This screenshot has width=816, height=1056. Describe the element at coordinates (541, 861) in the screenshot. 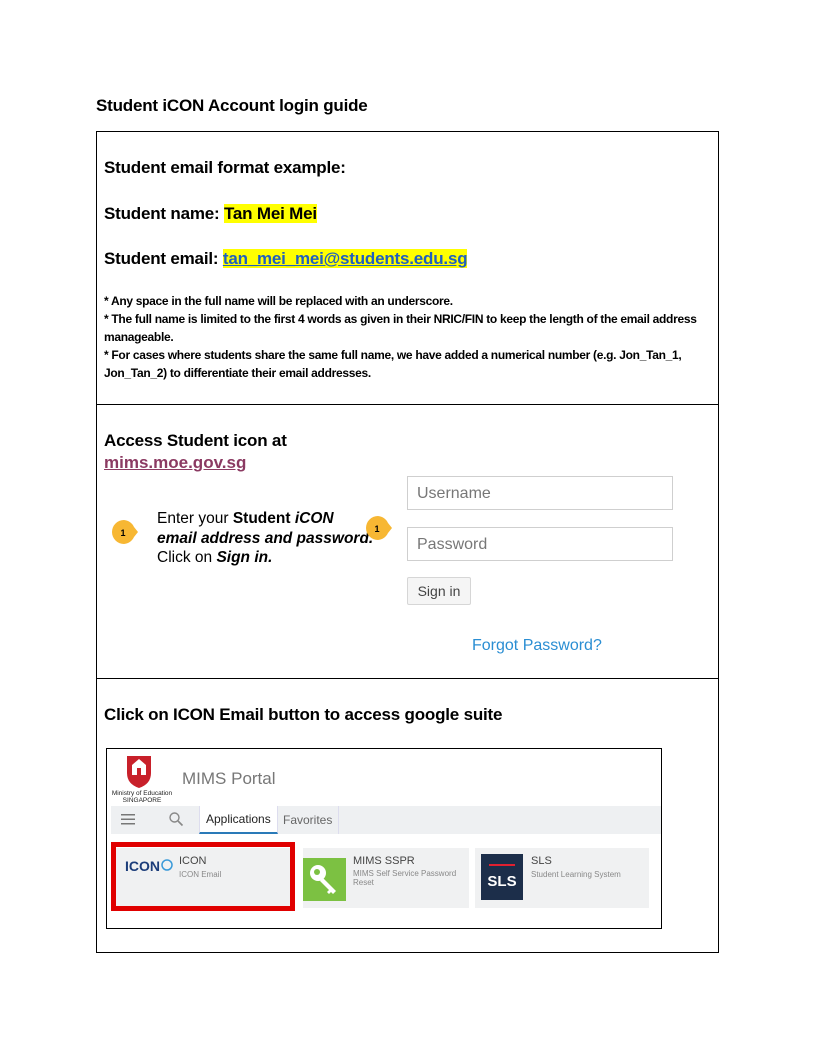

I see `tile-title: SLS` at that location.